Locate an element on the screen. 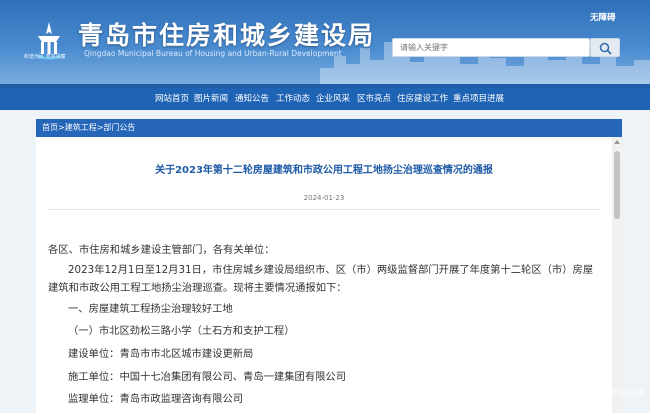 The height and width of the screenshot is (413, 650). site-title: 青岛市住房和城乡建设局 is located at coordinates (226, 34).